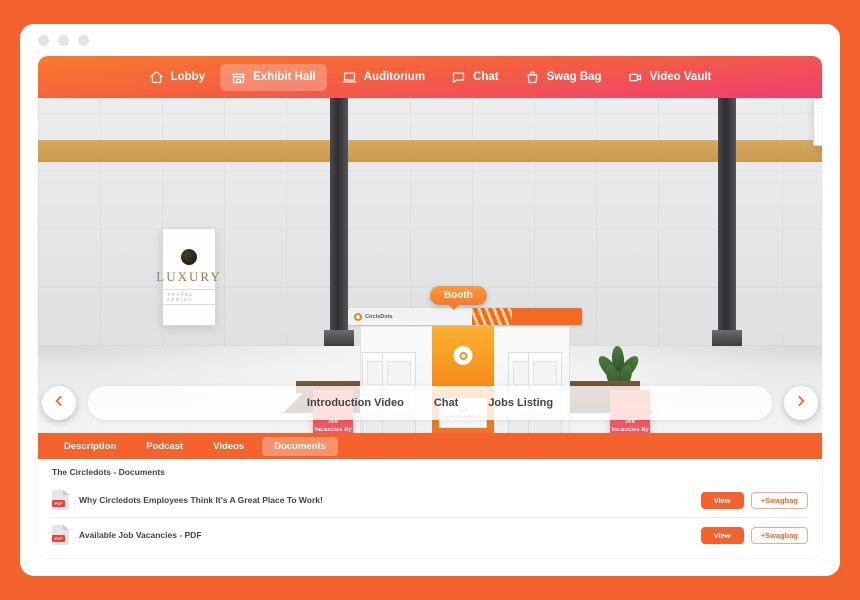 This screenshot has width=860, height=600. I want to click on hall-pillar-right, so click(727, 222).